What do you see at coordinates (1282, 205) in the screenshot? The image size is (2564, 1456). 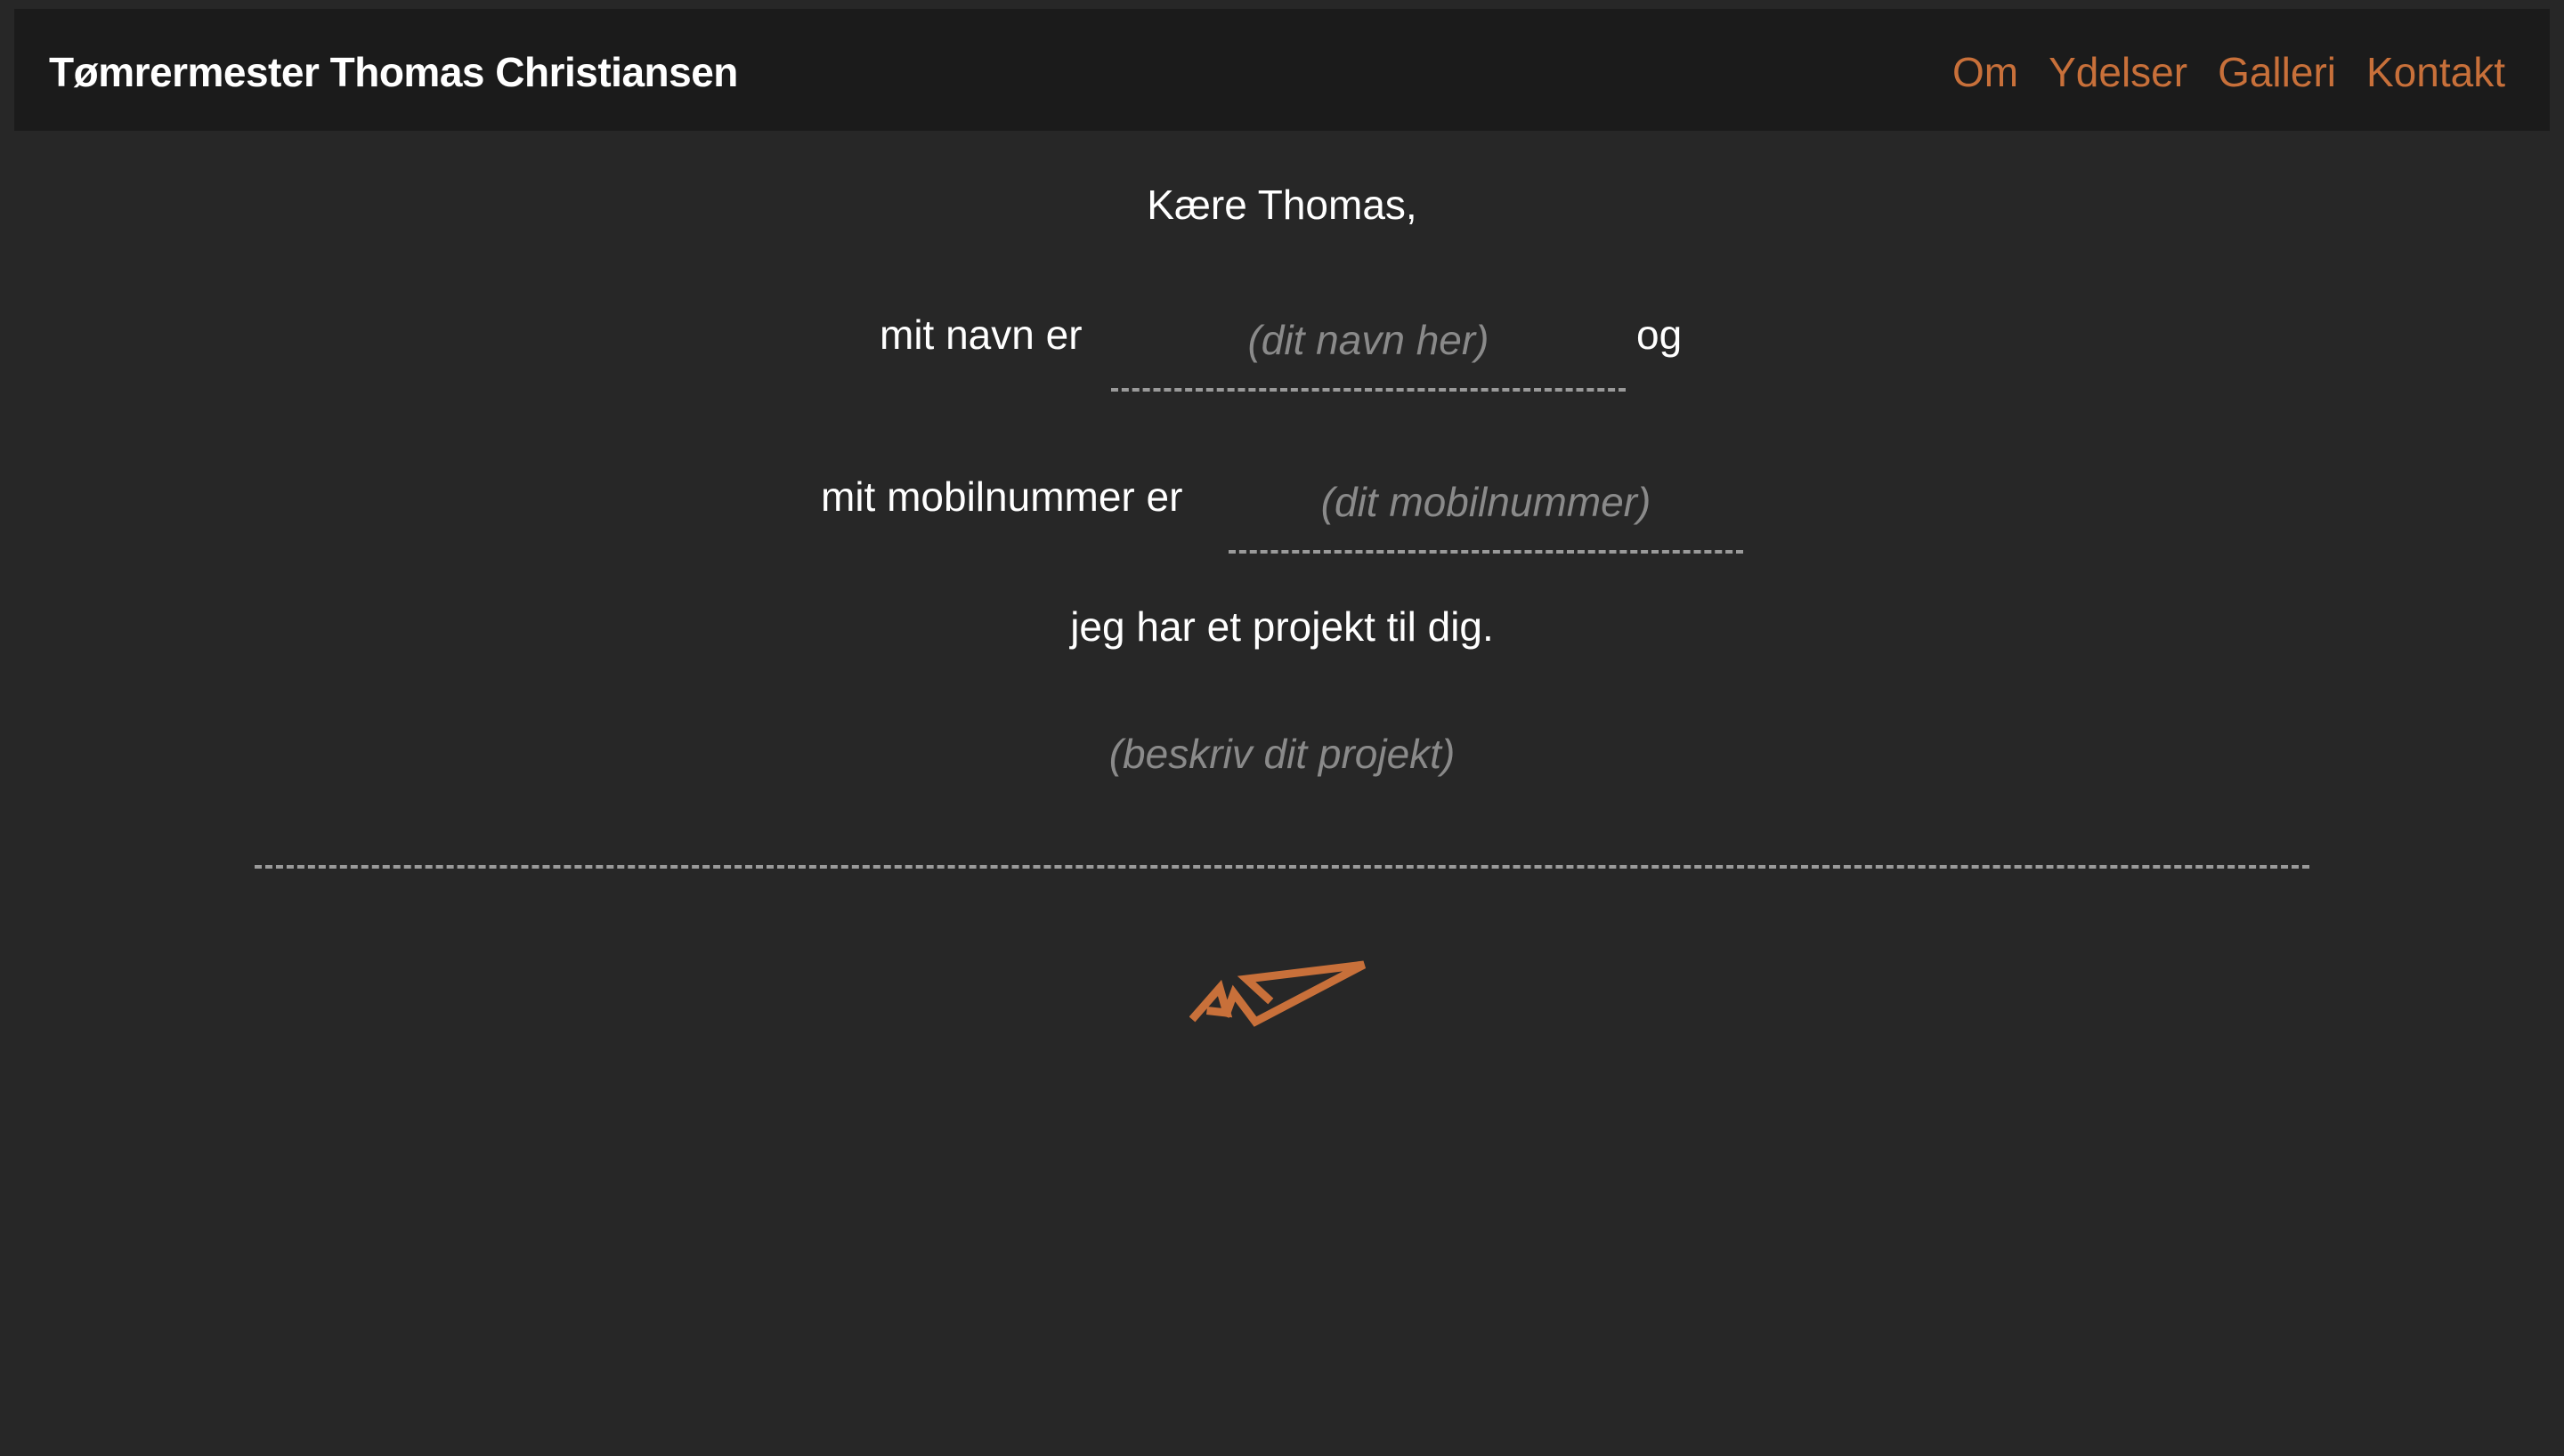 I see `letter-greeting: Kære Thomas,` at bounding box center [1282, 205].